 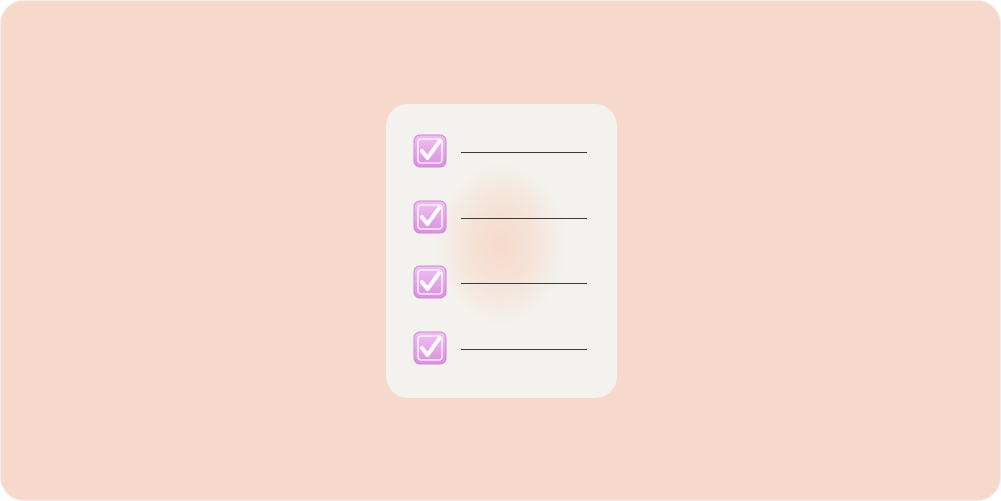 I want to click on checklist-card, so click(x=501, y=251).